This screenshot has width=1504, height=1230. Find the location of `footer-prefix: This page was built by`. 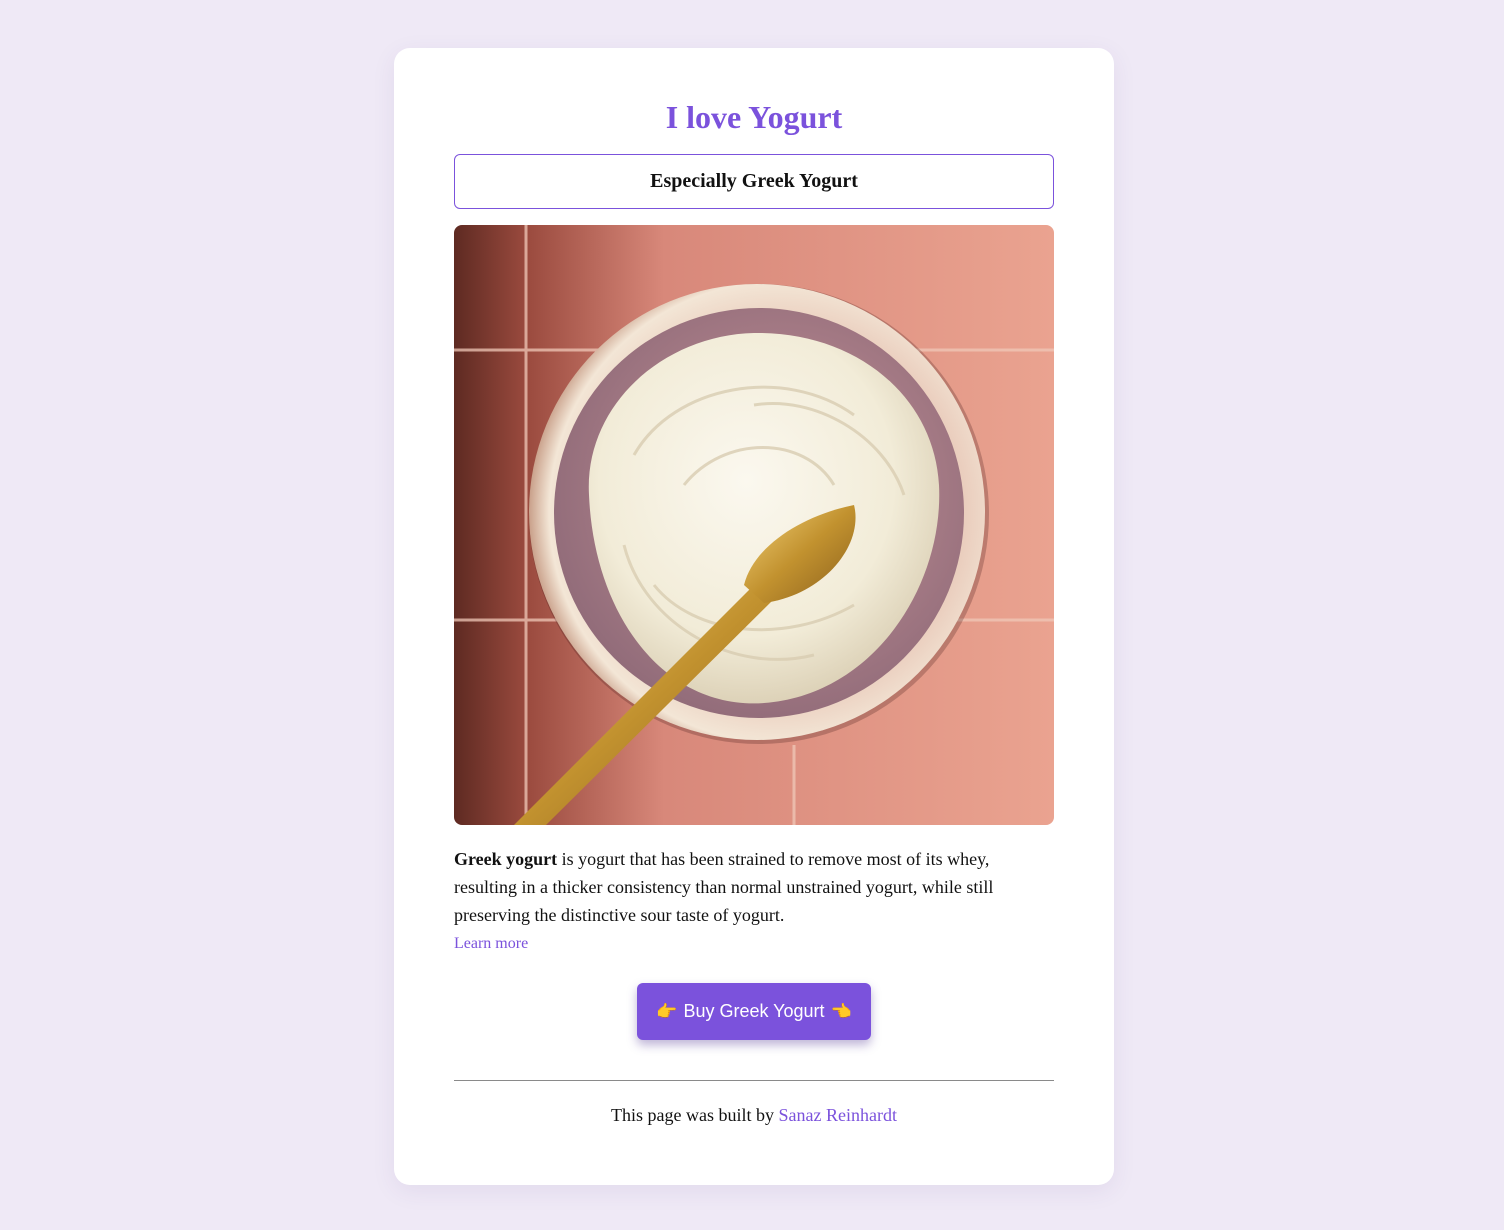

footer-prefix: This page was built by is located at coordinates (695, 1115).